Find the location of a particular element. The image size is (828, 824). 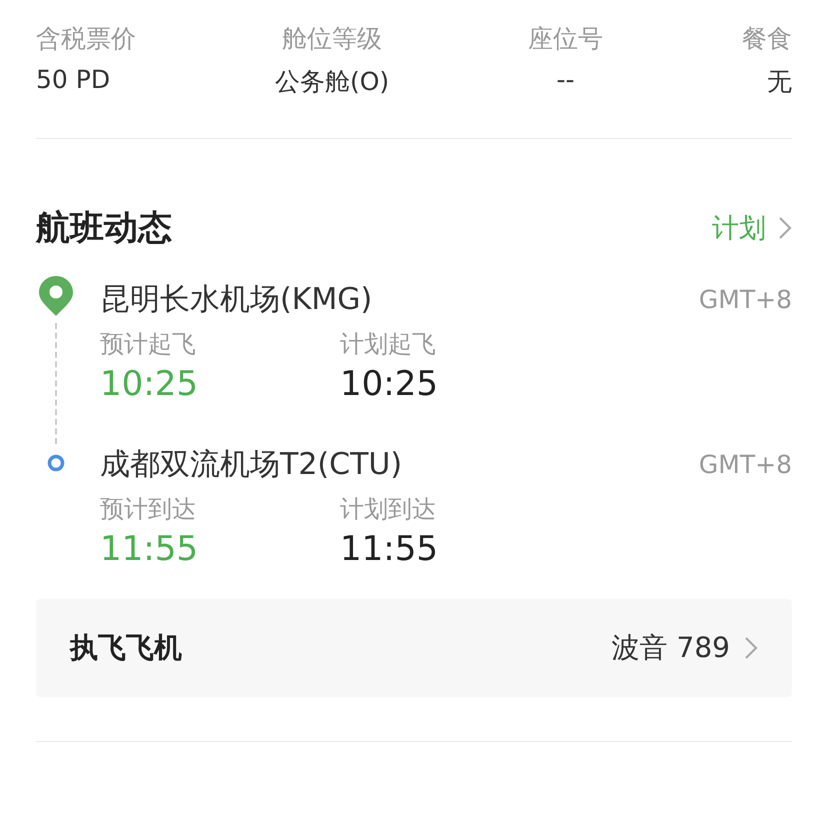

airport-name: 成都双流机场T2(CTU) is located at coordinates (251, 465).